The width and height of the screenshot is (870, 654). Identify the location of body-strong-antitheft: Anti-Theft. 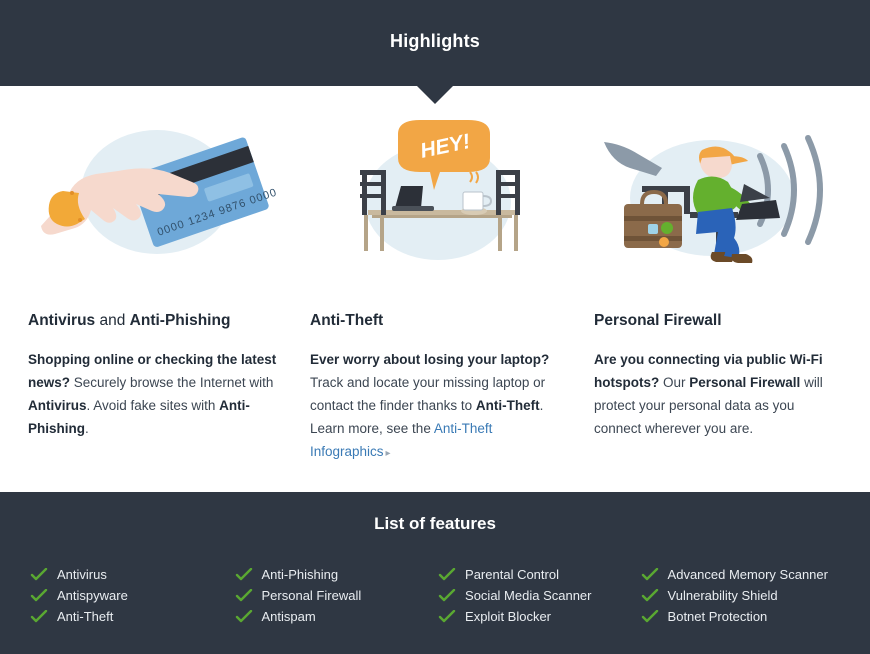
(507, 405).